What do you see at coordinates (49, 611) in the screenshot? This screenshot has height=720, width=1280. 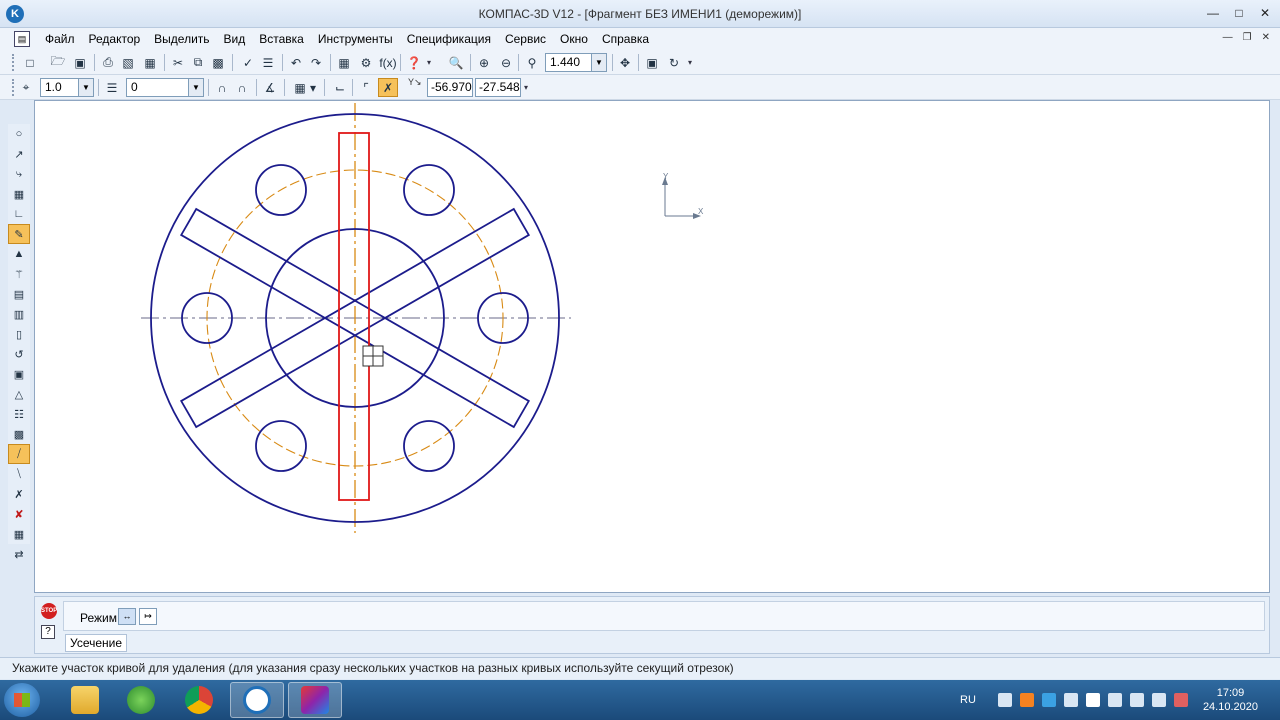 I see `stop-icon: STOP` at bounding box center [49, 611].